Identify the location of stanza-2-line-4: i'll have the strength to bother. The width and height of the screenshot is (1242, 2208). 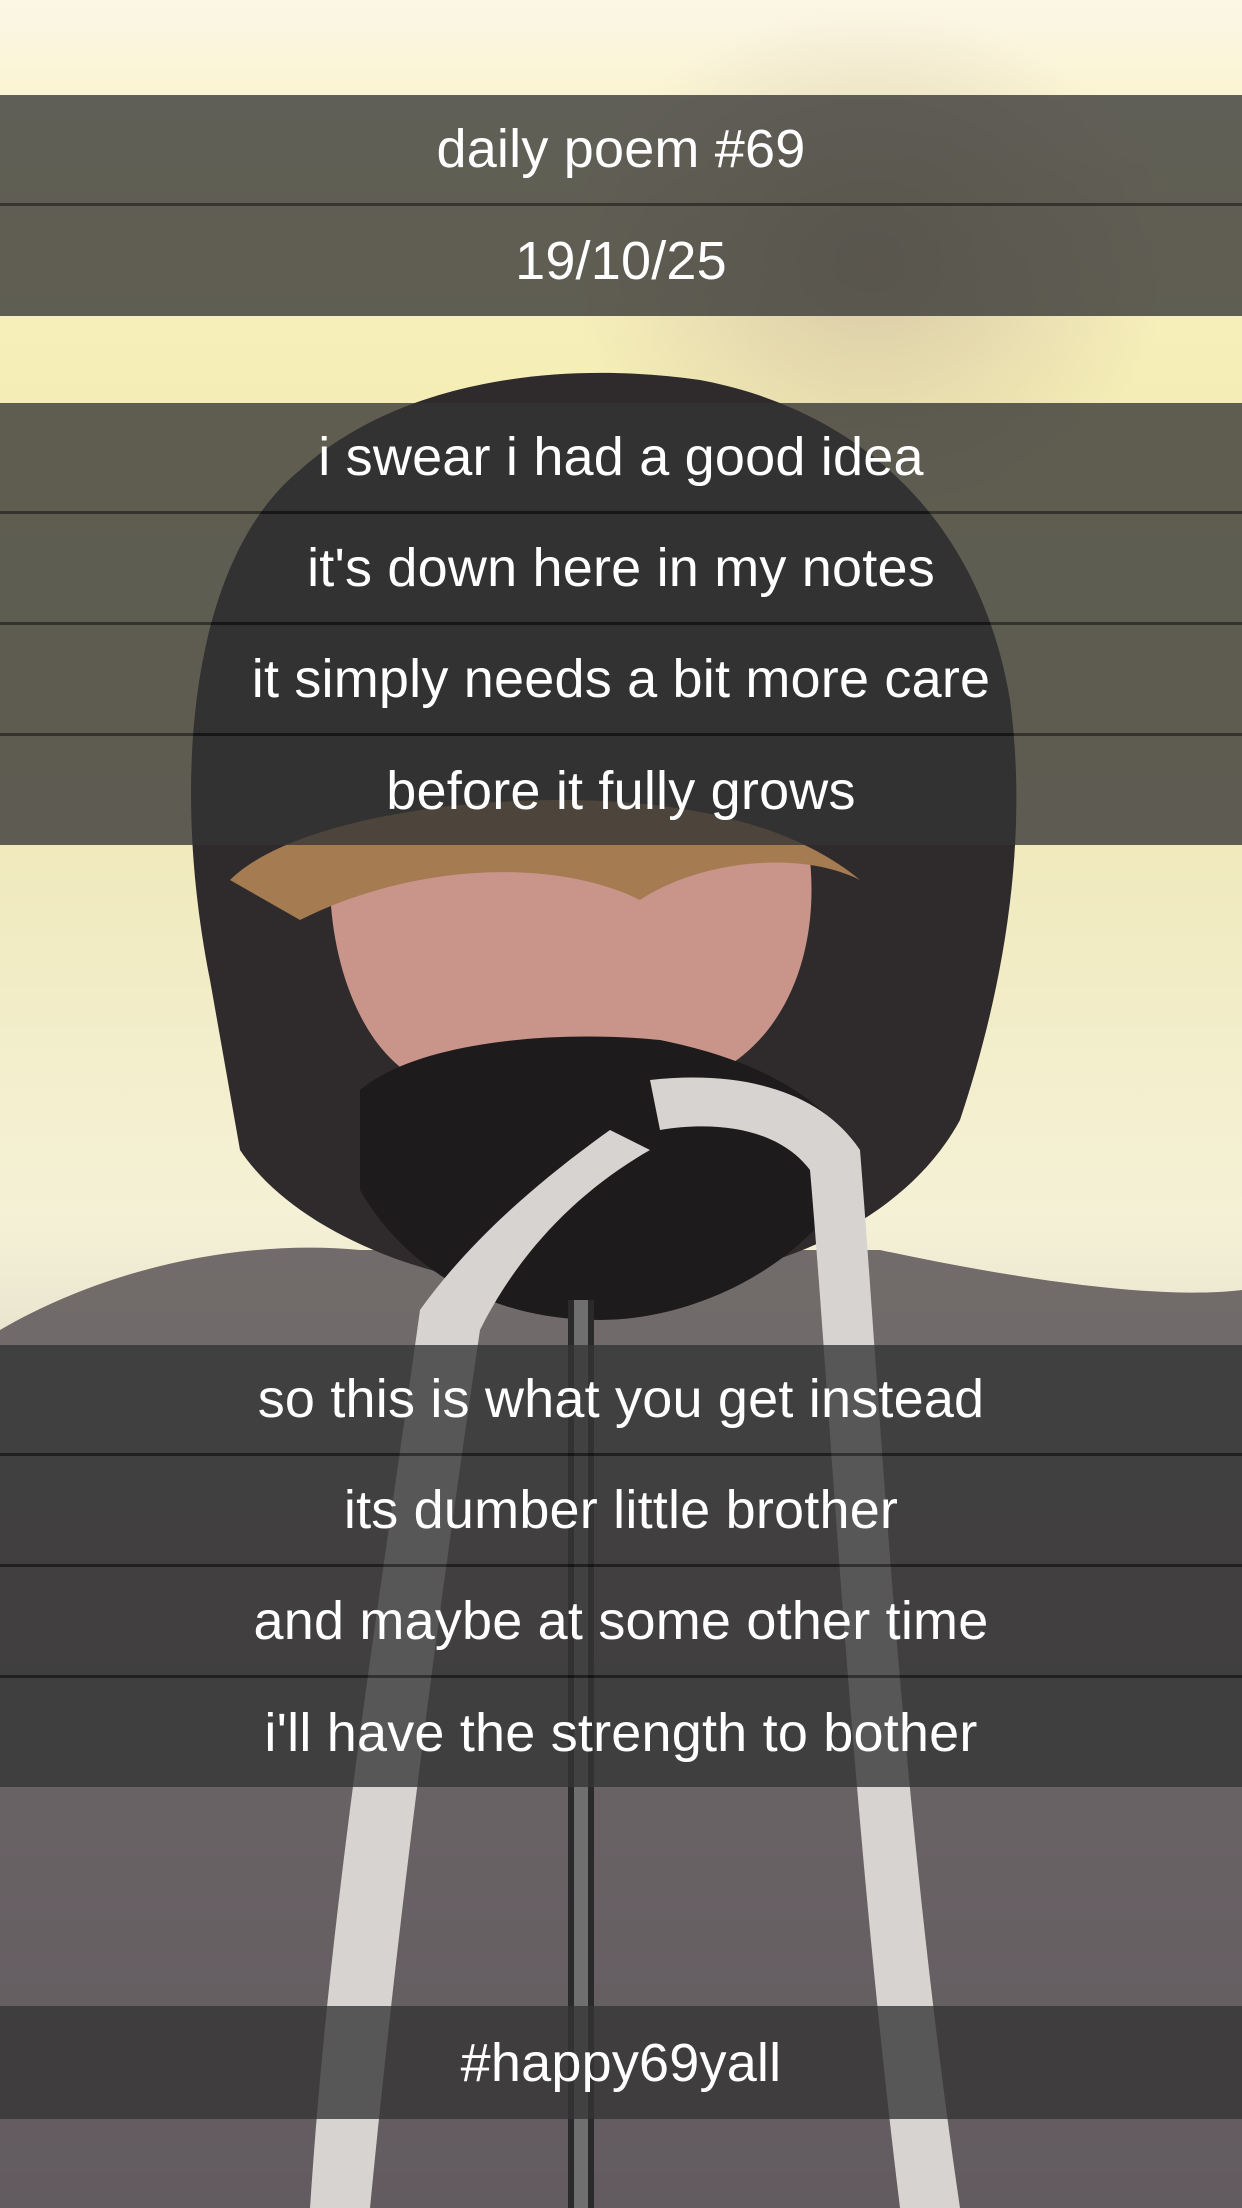
(621, 1732).